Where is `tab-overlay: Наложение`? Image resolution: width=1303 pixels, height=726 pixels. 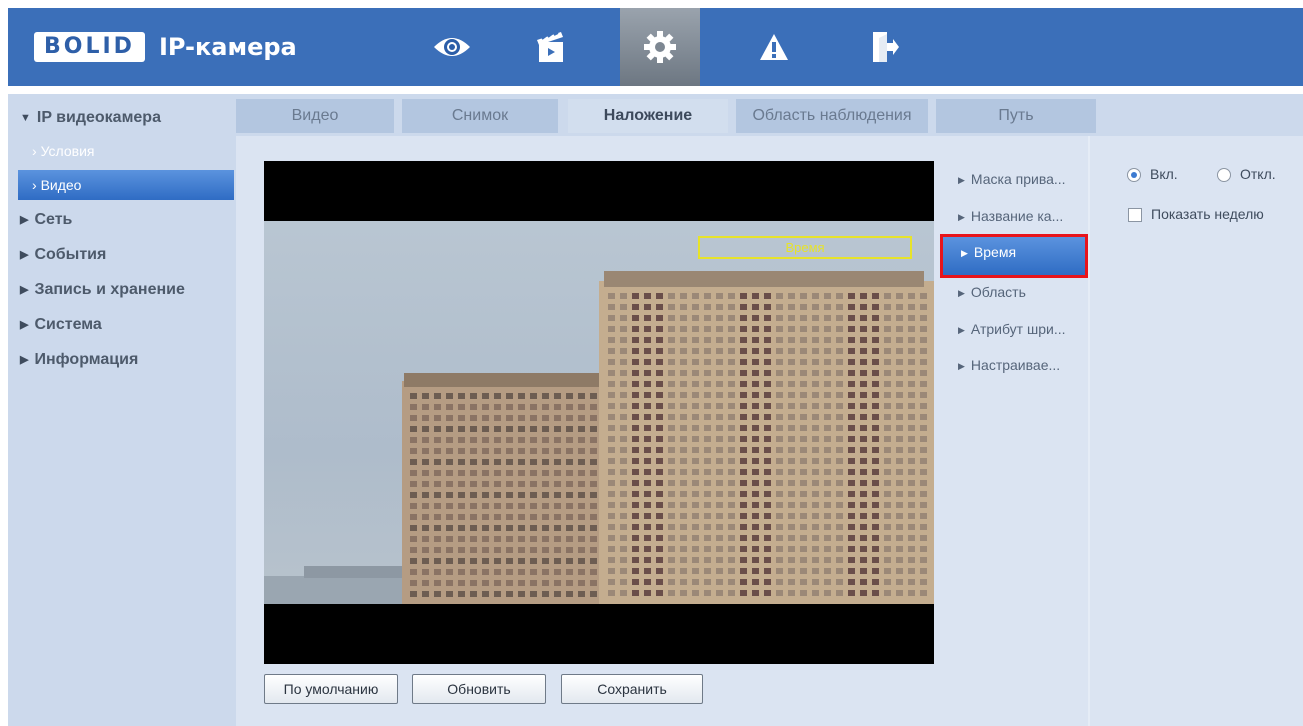
tab-overlay: Наложение is located at coordinates (648, 116).